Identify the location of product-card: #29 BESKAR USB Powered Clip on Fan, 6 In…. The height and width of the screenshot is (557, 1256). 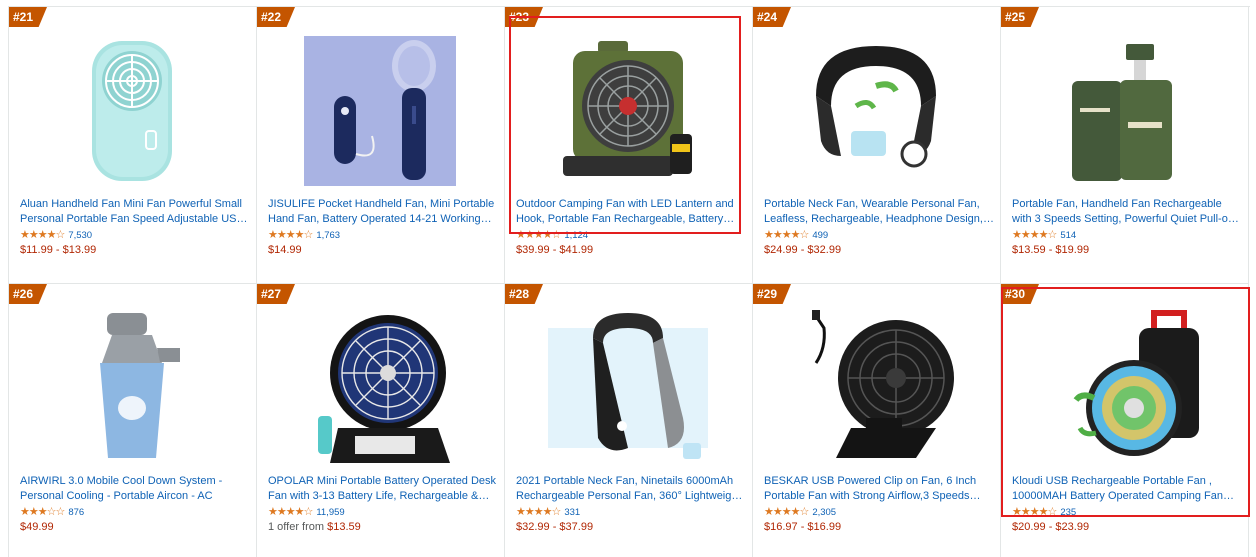
(877, 420).